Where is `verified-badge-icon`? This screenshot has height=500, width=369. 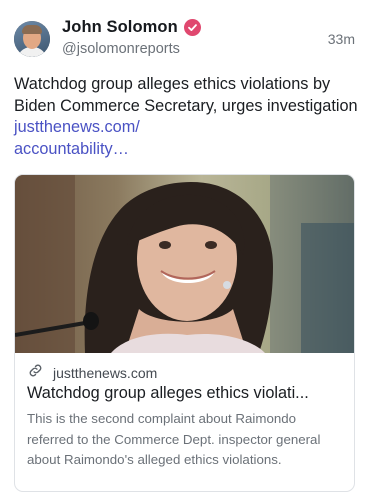 verified-badge-icon is located at coordinates (192, 27).